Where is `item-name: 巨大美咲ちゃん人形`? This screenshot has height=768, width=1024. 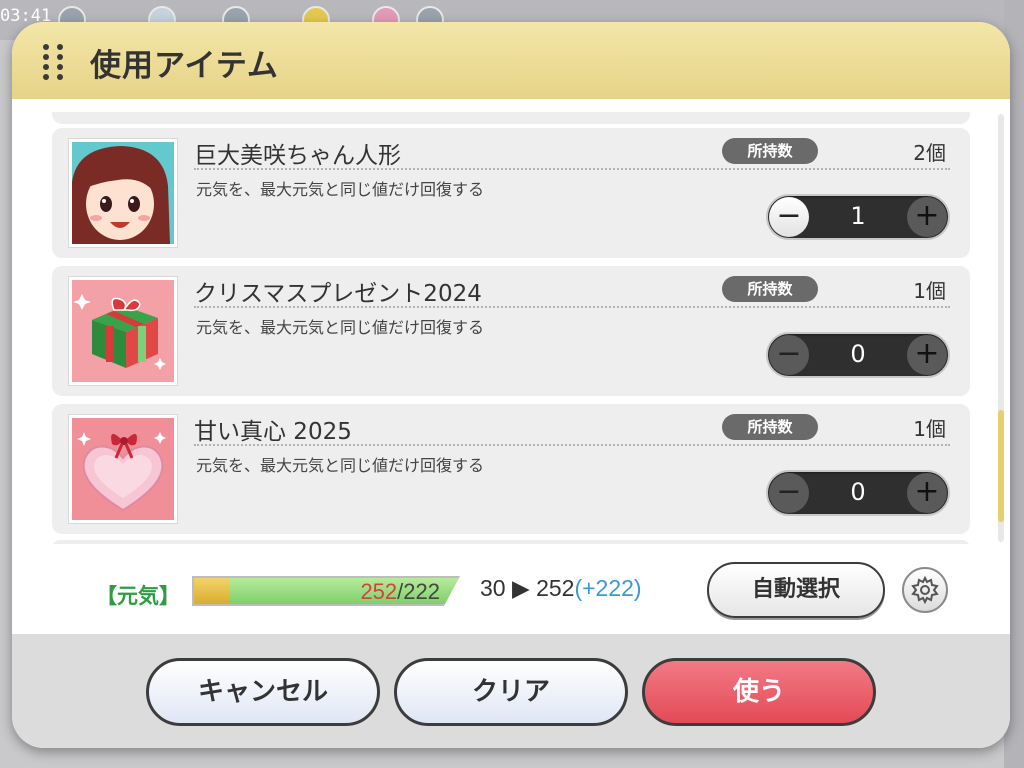 item-name: 巨大美咲ちゃん人形 is located at coordinates (297, 156).